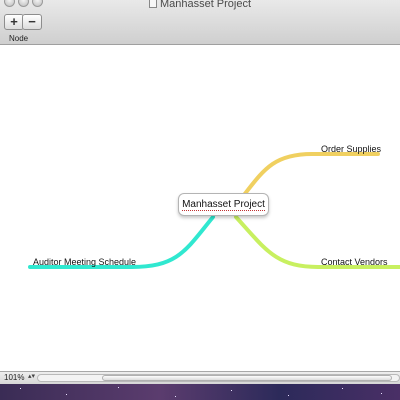 Image resolution: width=400 pixels, height=400 pixels. Describe the element at coordinates (32, 22) in the screenshot. I see `remove-node-button: −` at that location.